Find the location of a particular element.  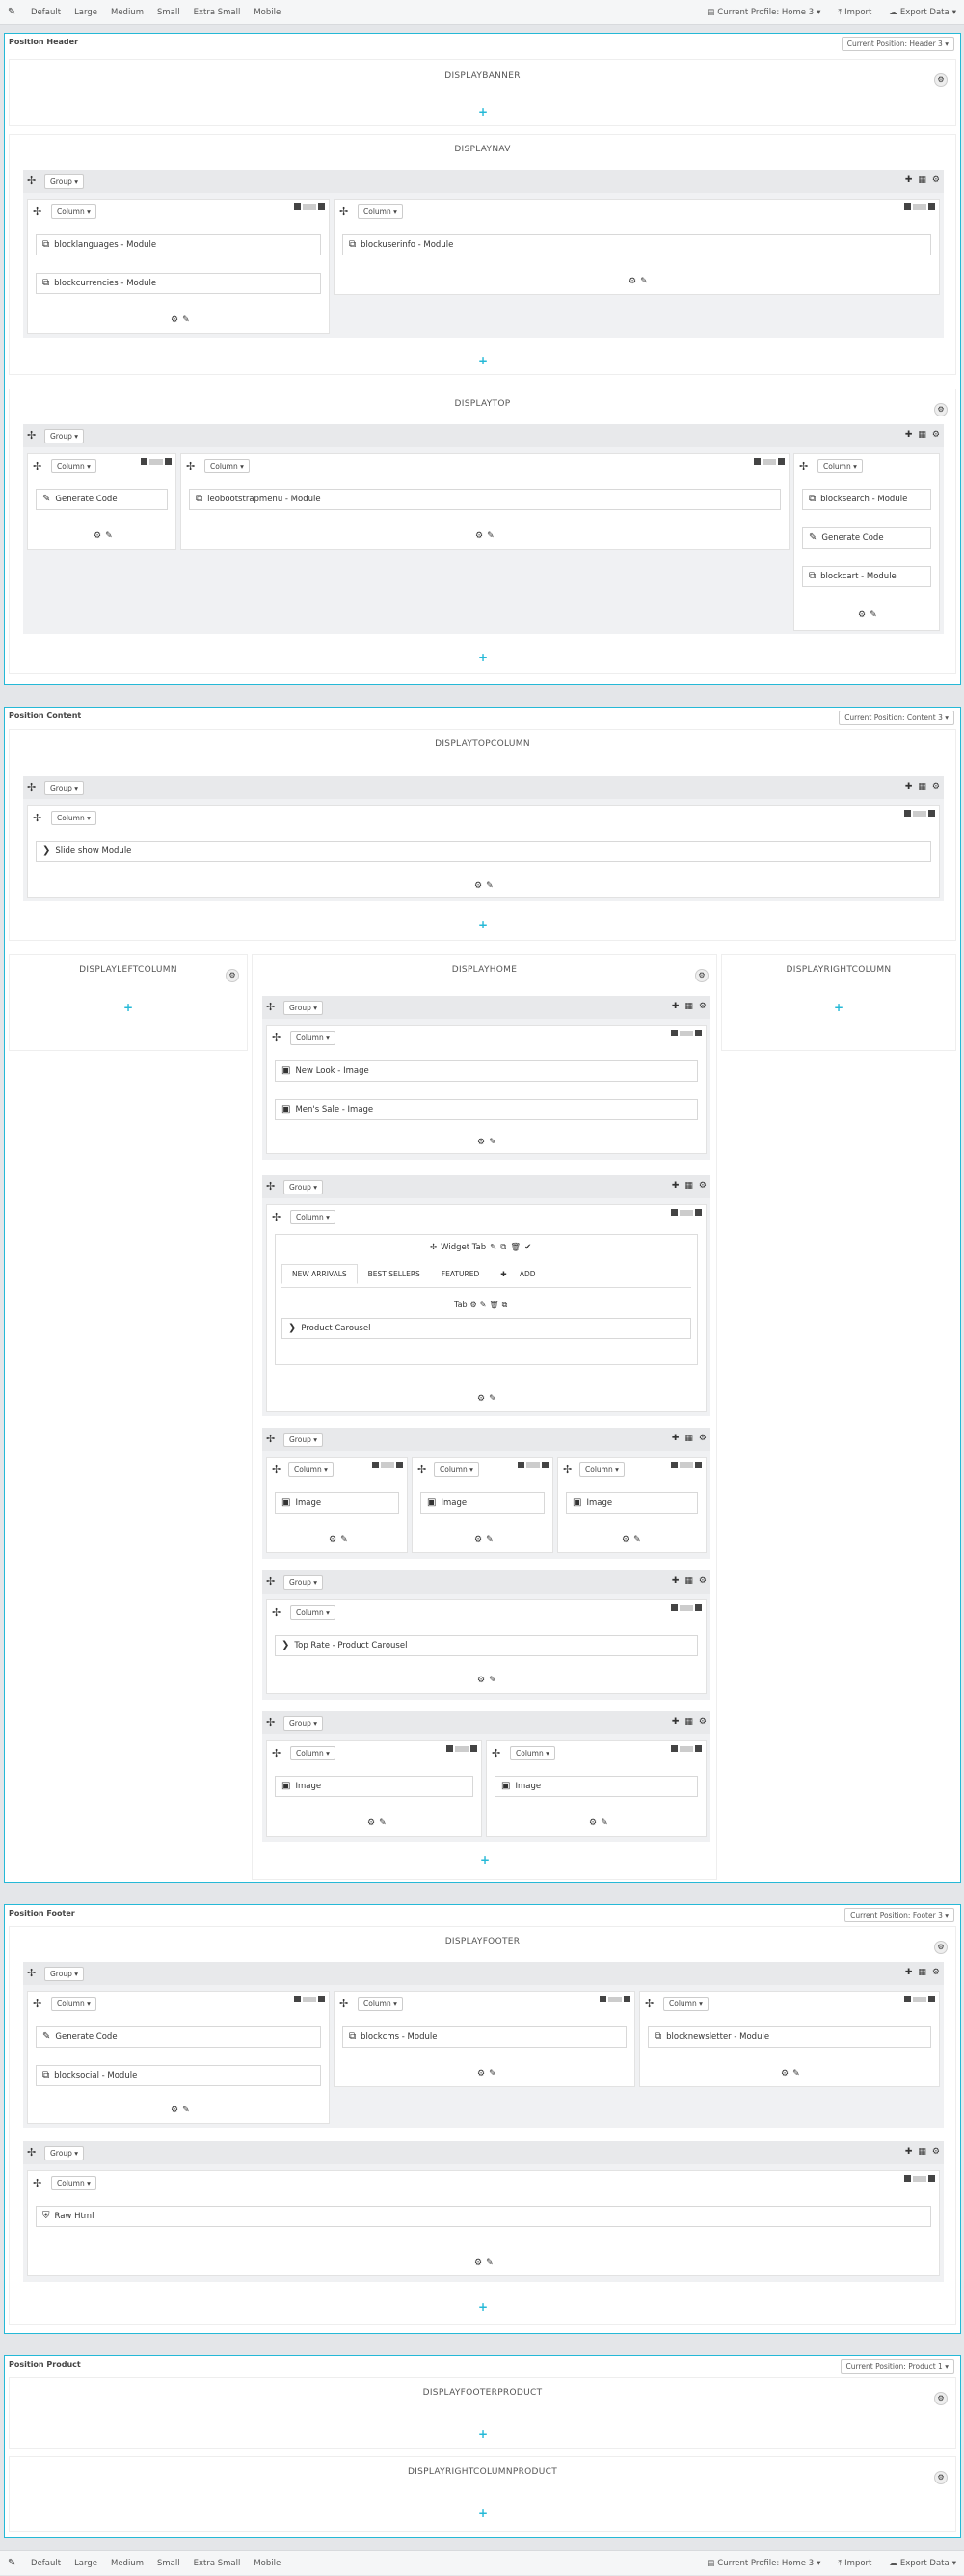

module-item: ⧉ blocknewsletter - Module is located at coordinates (790, 2037).